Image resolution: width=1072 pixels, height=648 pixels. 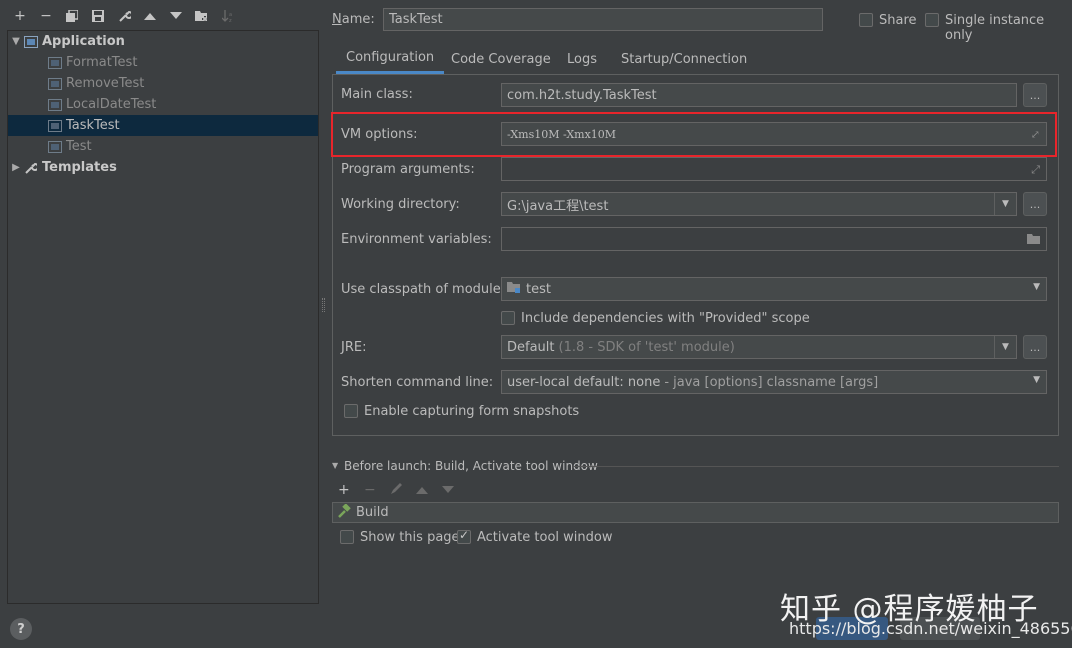 I want to click on svg-text: z, so click(x=230, y=20).